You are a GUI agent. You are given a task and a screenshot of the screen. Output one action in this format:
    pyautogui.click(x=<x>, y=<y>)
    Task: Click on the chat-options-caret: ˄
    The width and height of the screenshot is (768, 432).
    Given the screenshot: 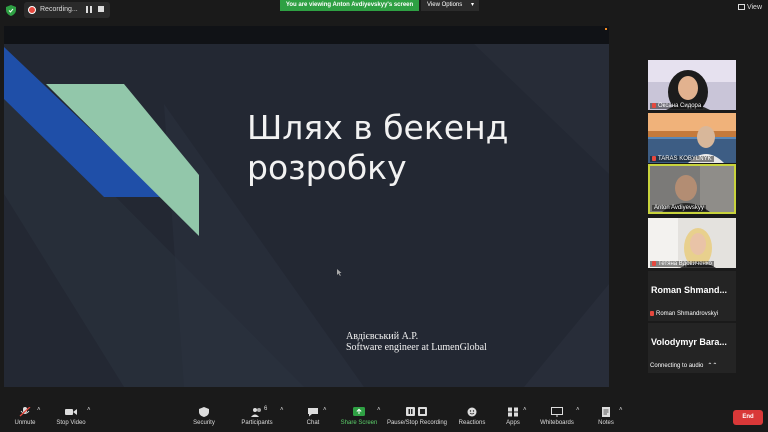 What is the action you would take?
    pyautogui.click(x=325, y=410)
    